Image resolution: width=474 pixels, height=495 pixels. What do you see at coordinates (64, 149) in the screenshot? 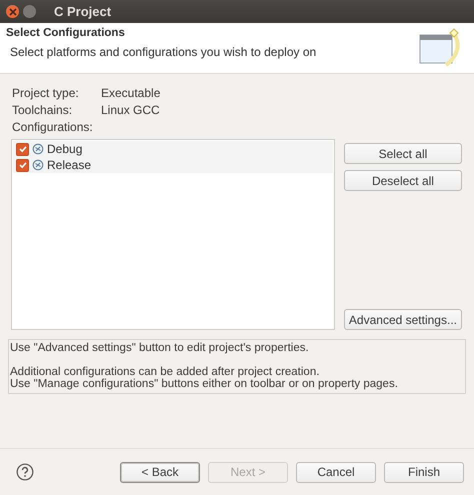
I see `configuration-name: Debug` at bounding box center [64, 149].